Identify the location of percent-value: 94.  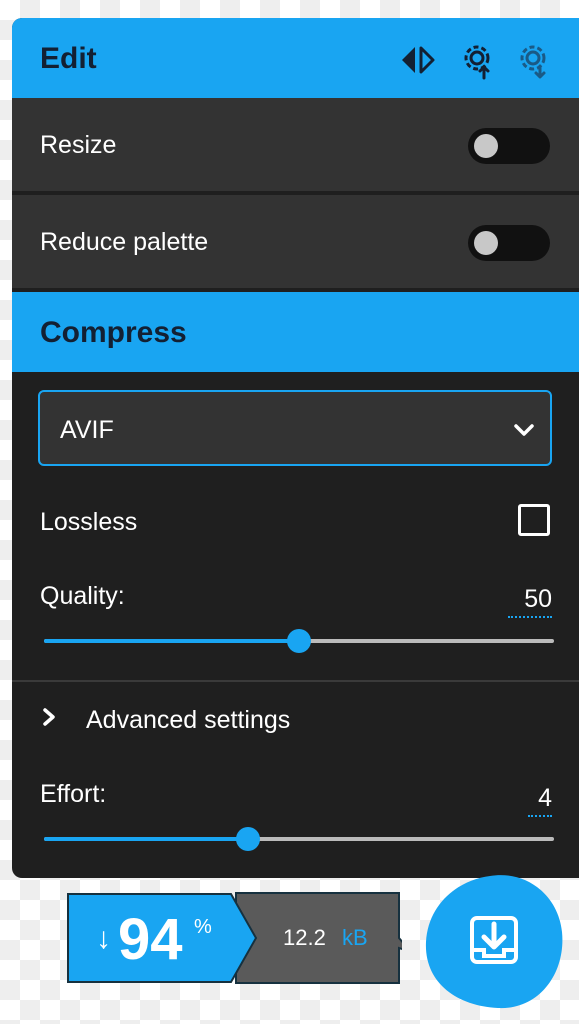
(150, 939).